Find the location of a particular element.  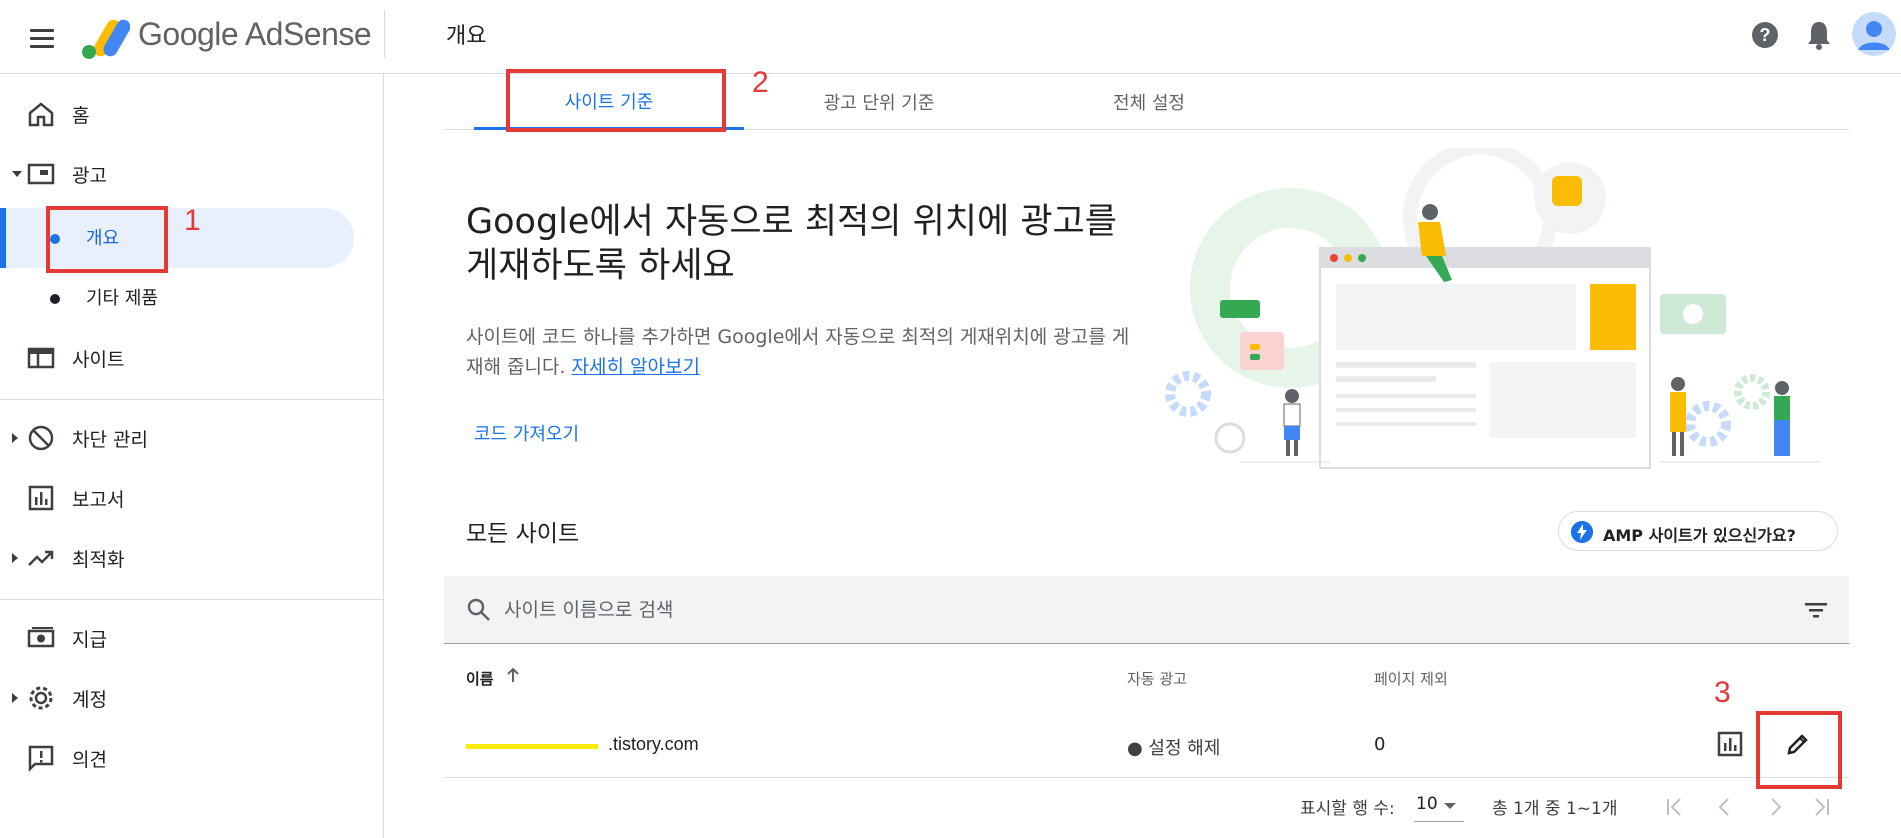

bullet-icon is located at coordinates (55, 299).